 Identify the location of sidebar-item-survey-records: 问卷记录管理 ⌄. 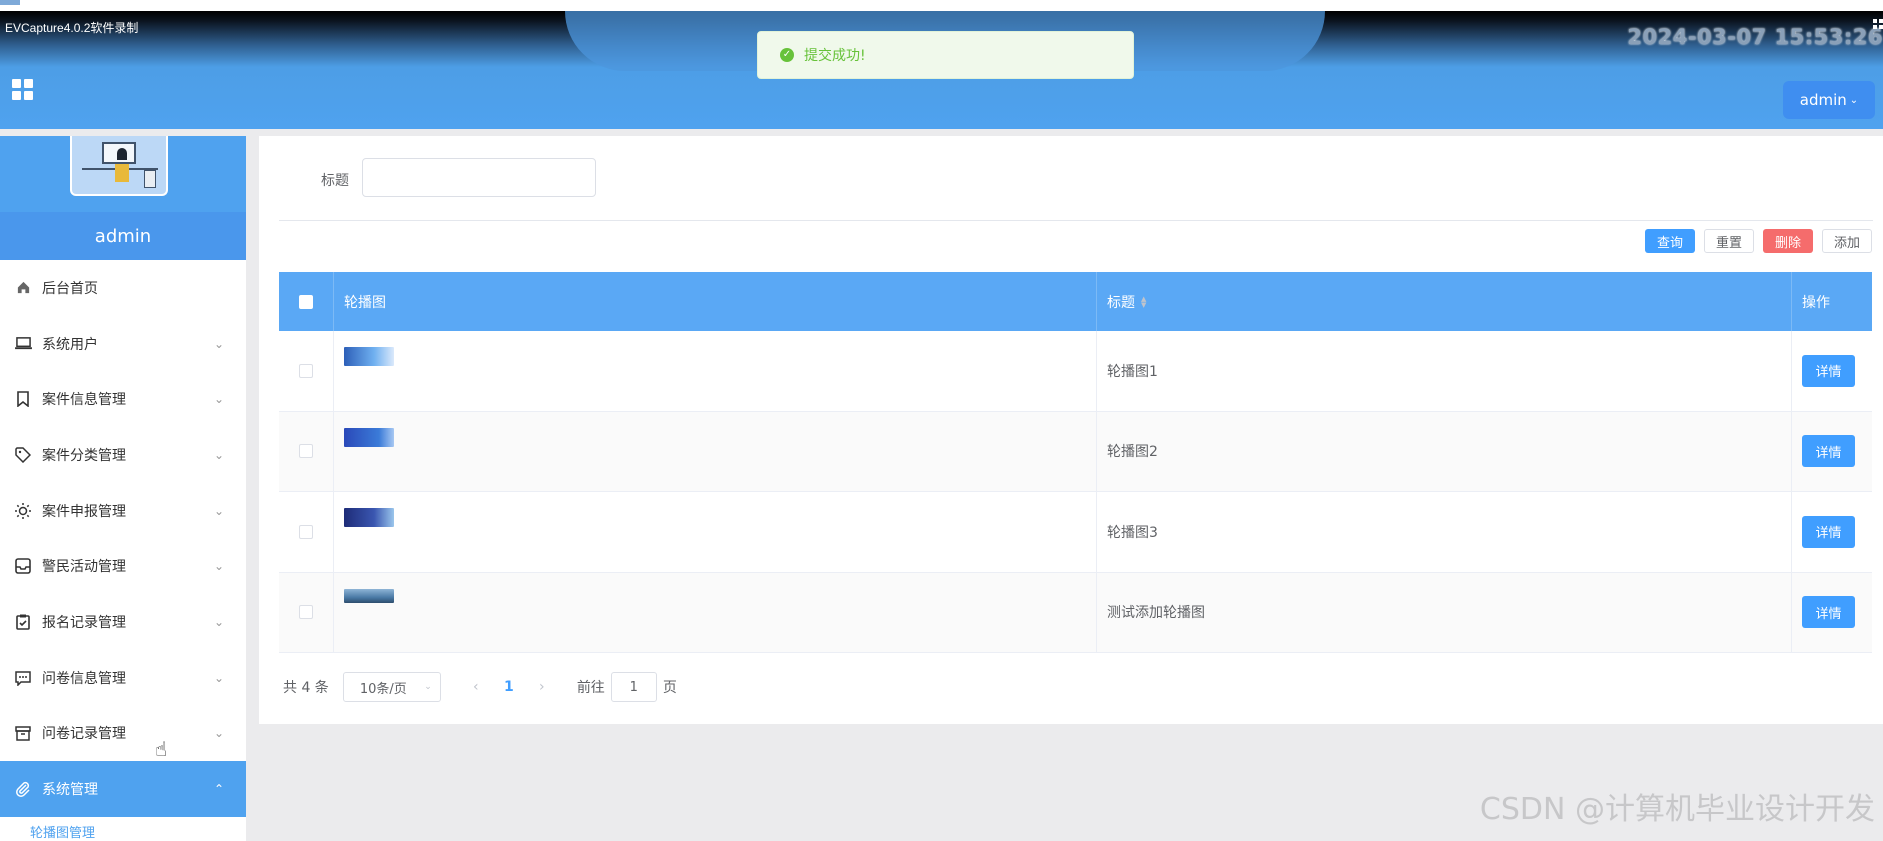
(123, 734).